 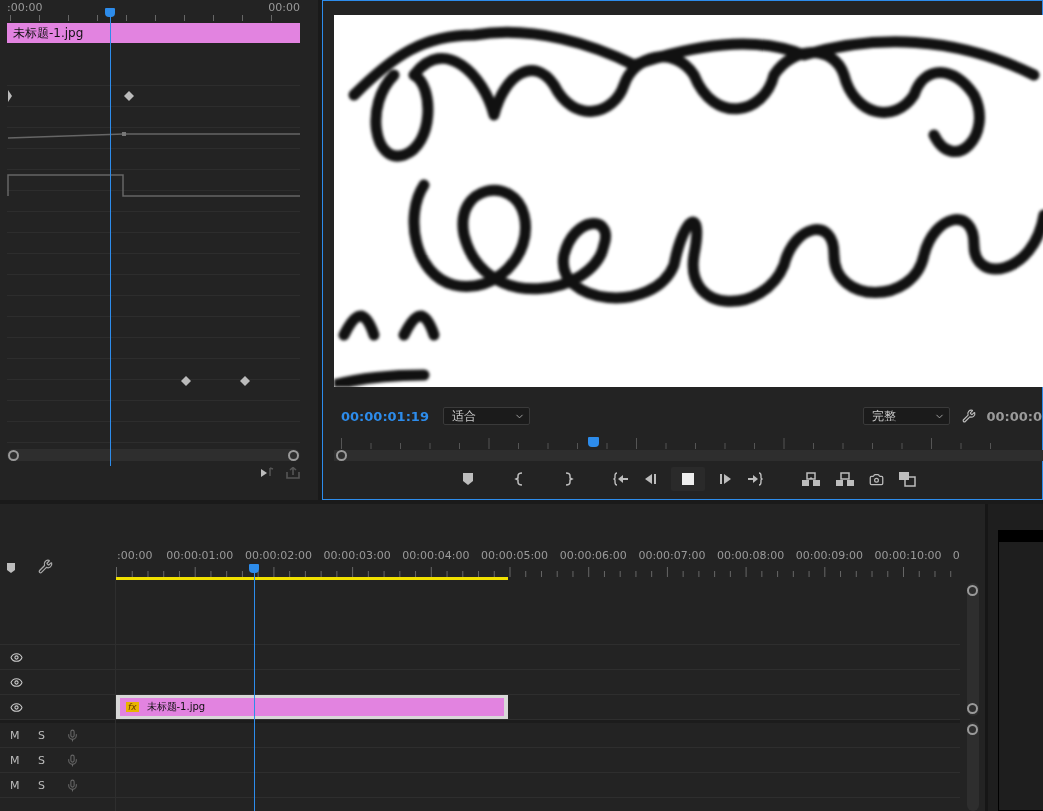 I want to click on ruler-time-label: 00:00:08:00, so click(x=751, y=555).